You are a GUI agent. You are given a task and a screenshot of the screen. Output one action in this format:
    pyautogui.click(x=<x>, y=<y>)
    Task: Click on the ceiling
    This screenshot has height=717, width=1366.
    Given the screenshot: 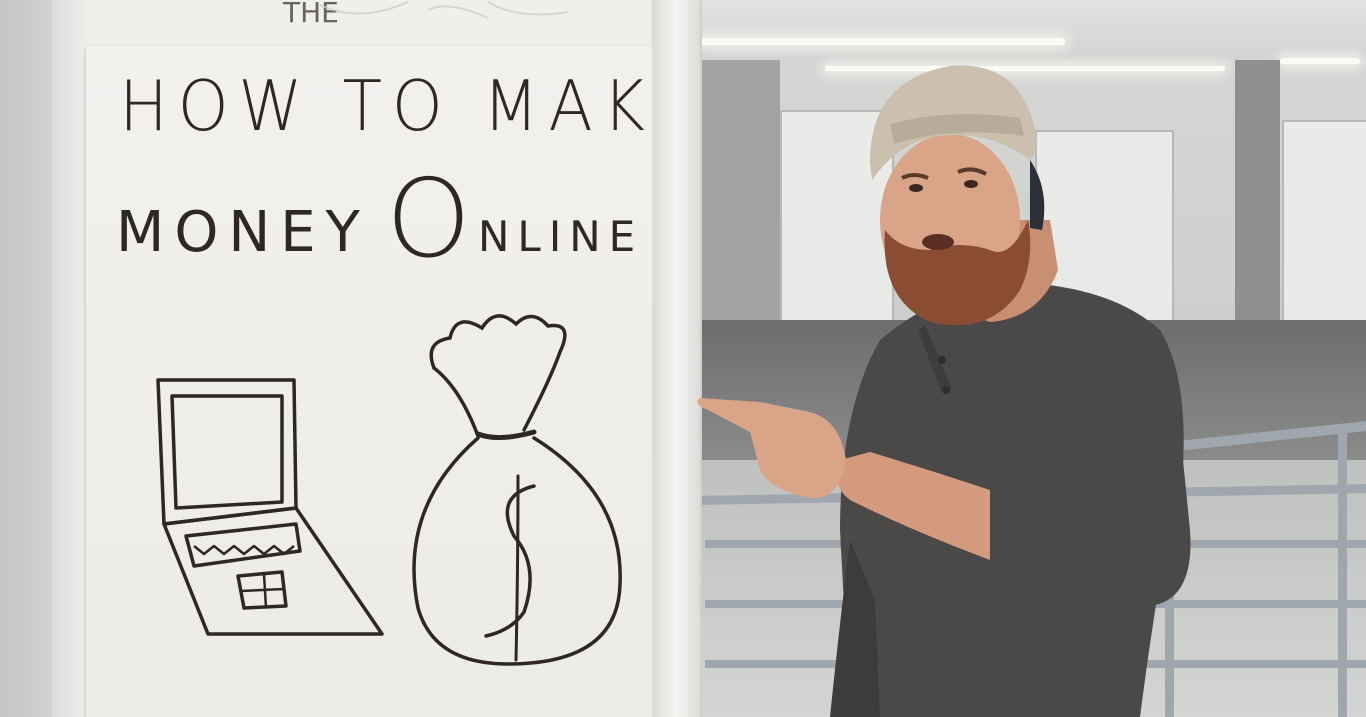 What is the action you would take?
    pyautogui.click(x=1028, y=30)
    